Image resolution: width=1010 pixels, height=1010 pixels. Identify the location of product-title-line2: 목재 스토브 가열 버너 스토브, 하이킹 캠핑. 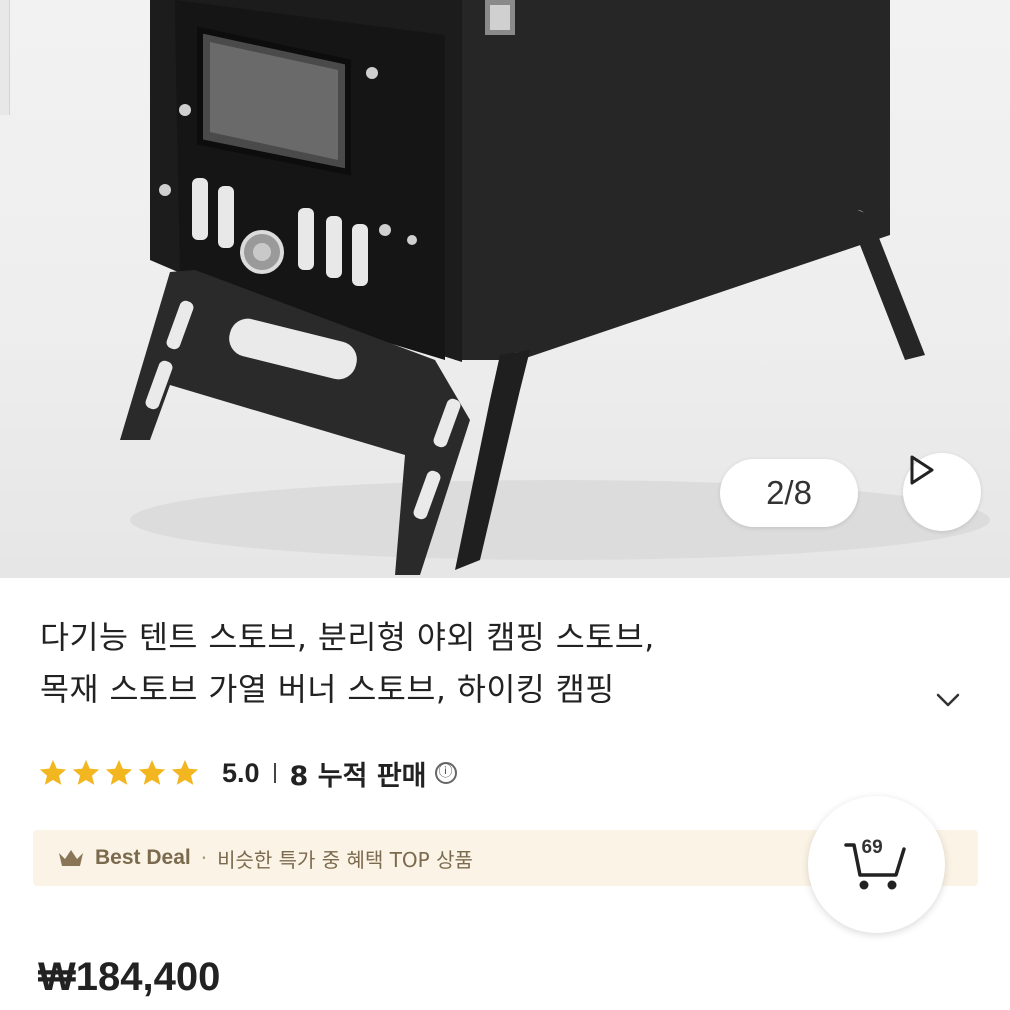
(327, 690).